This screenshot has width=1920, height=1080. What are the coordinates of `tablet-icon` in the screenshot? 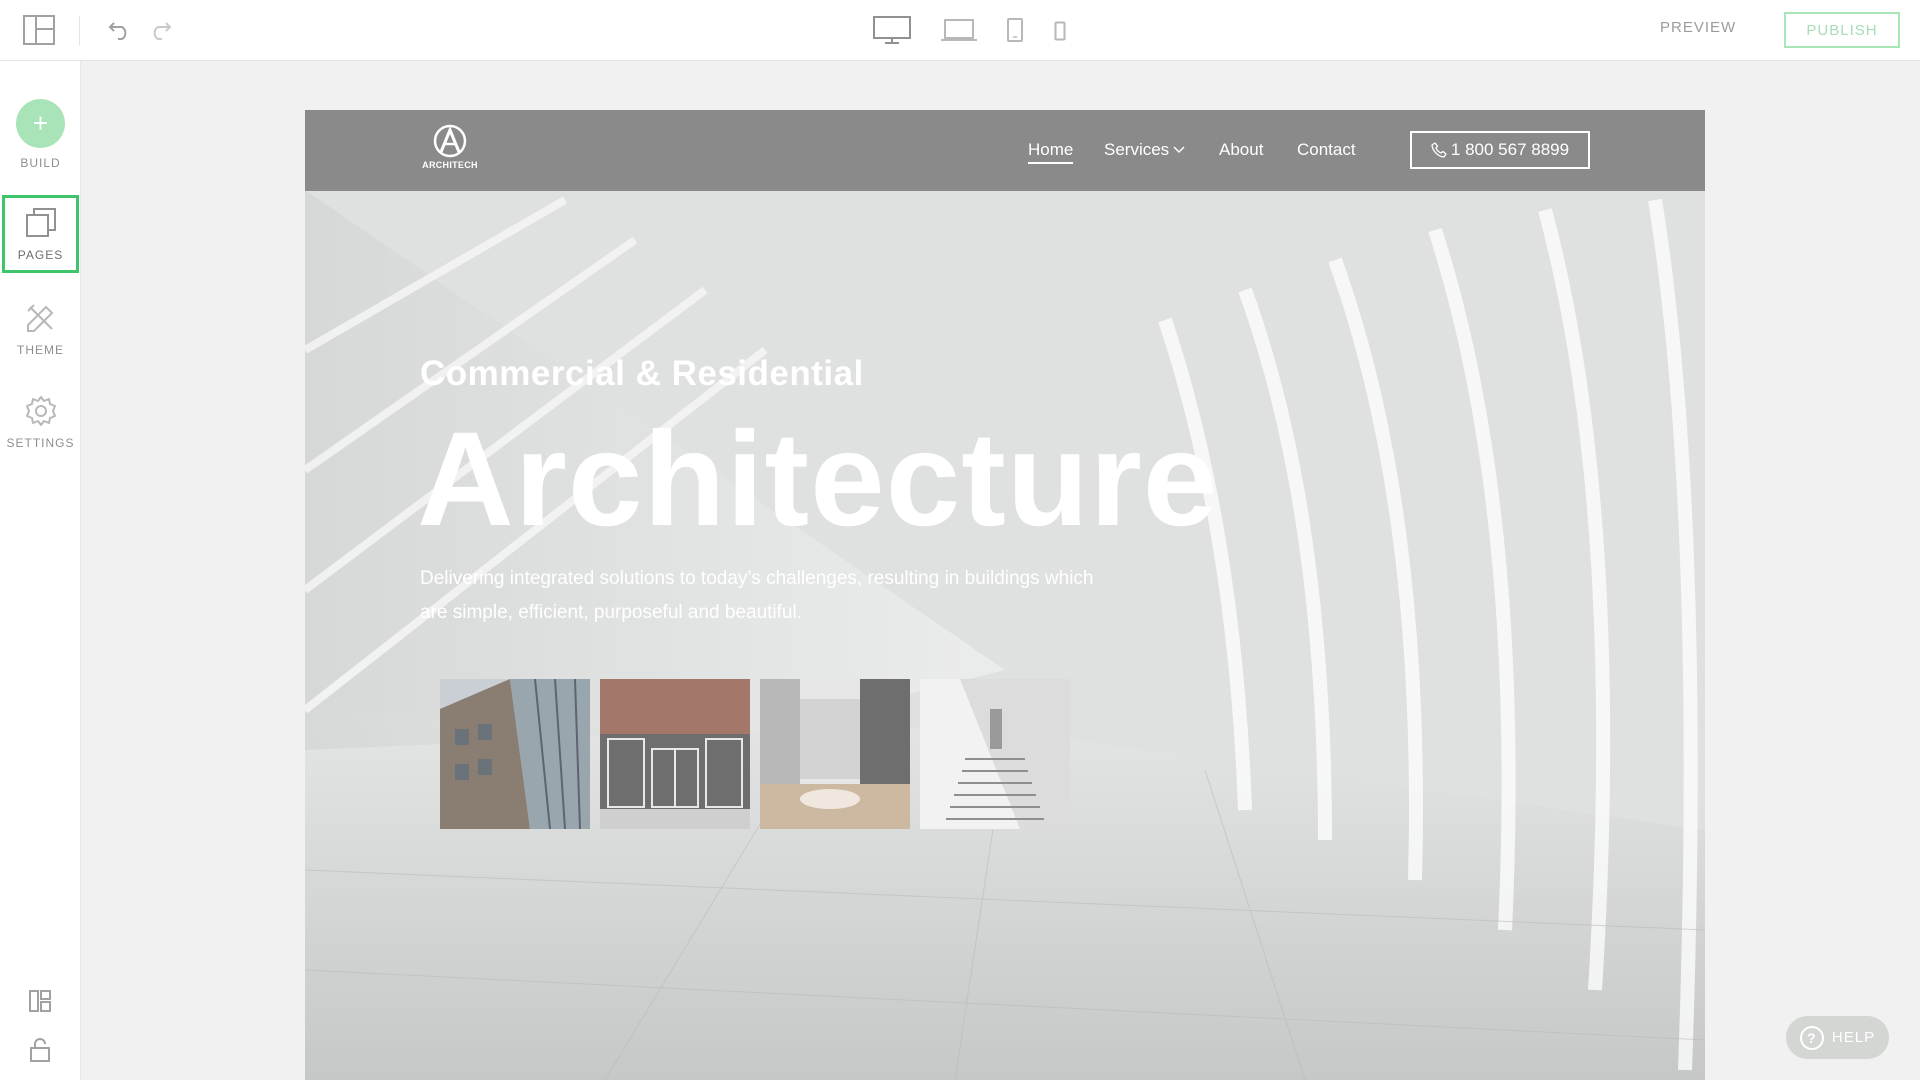 It's located at (1015, 30).